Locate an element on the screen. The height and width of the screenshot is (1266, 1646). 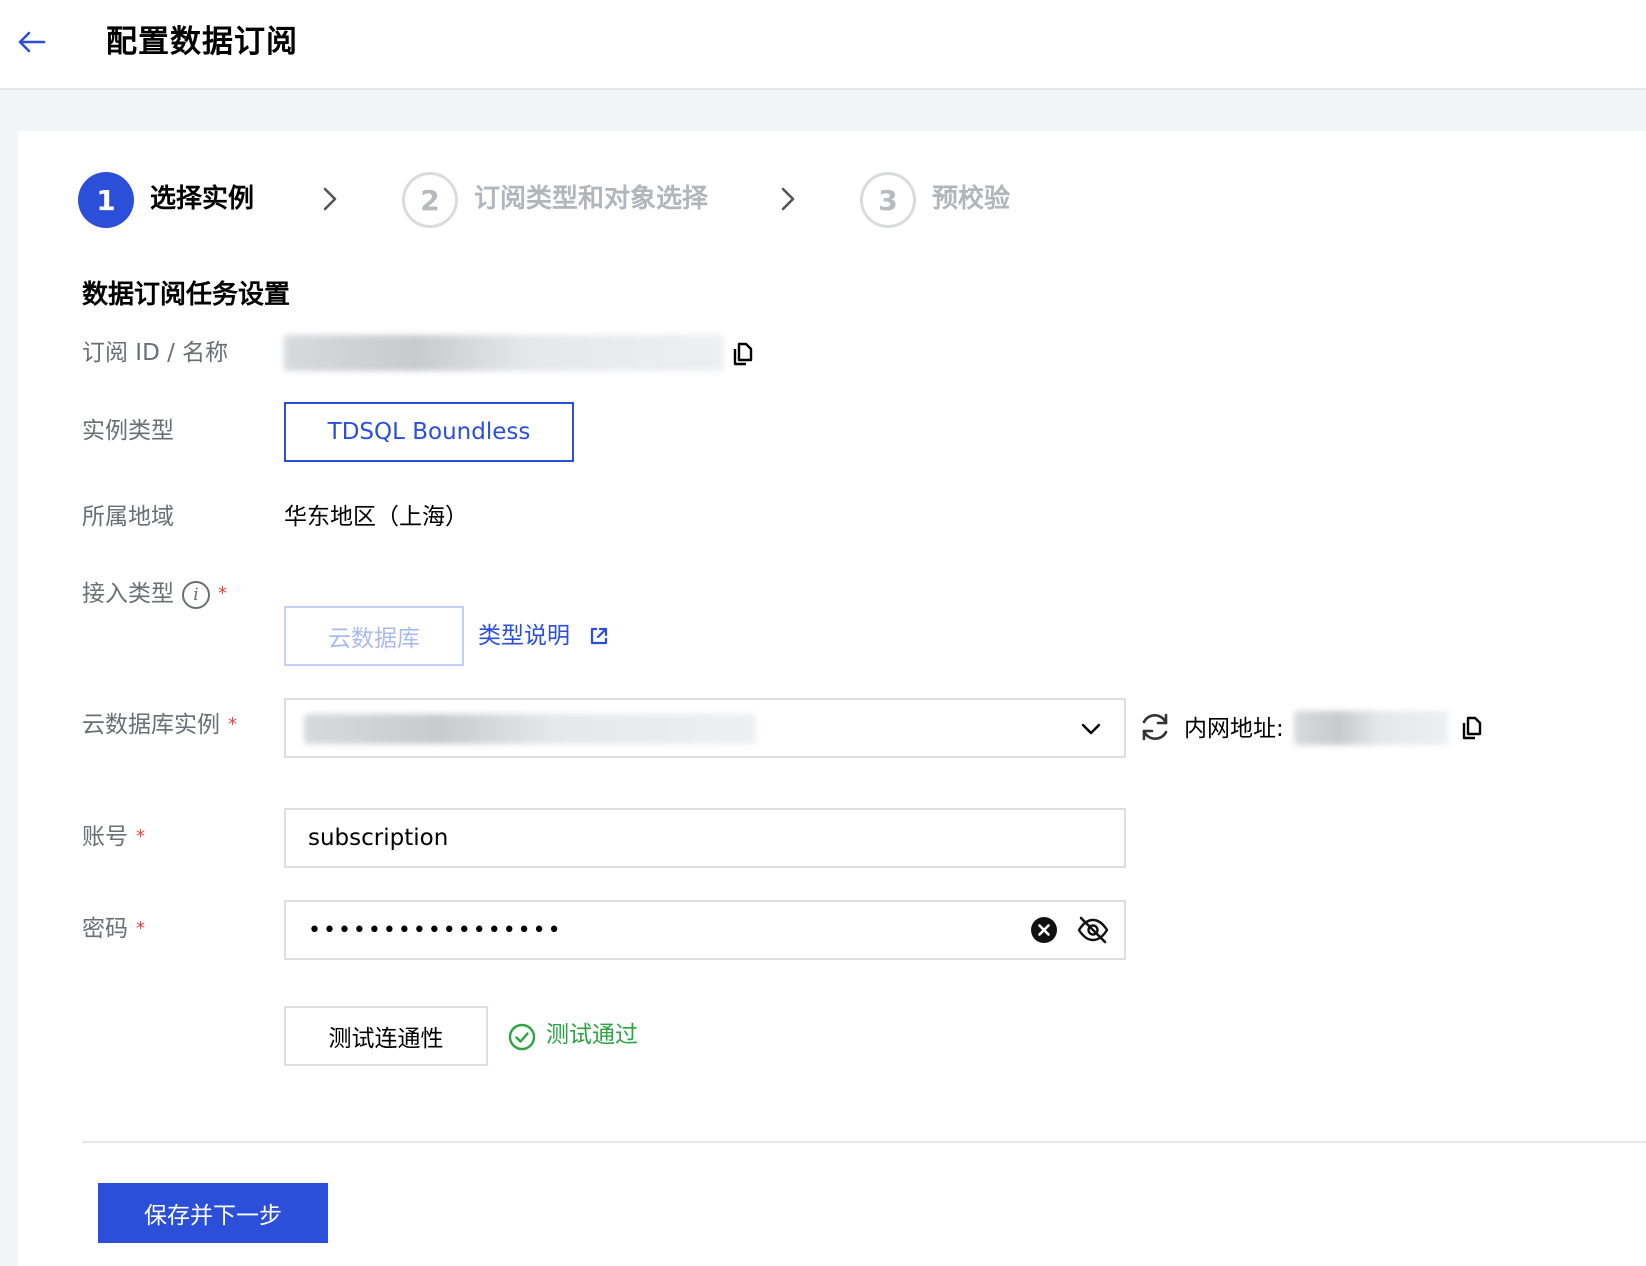
region-label: 所属地域 is located at coordinates (128, 517).